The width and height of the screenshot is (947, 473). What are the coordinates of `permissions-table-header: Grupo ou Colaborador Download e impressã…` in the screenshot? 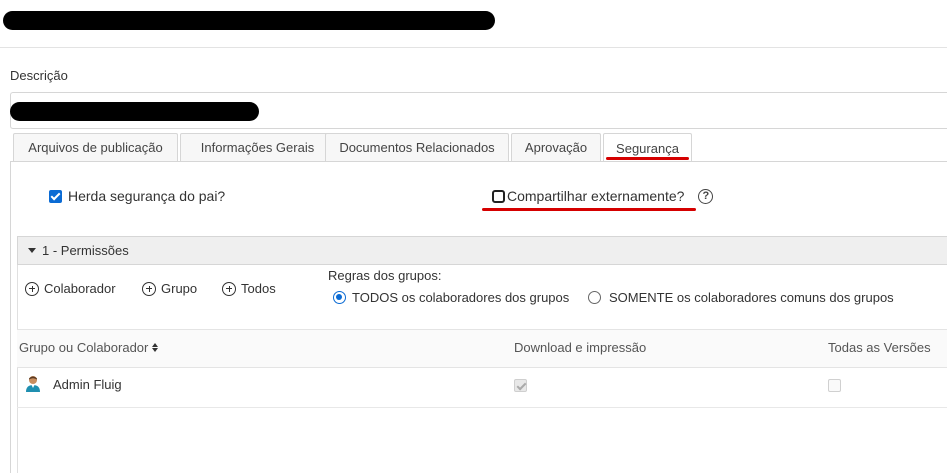 It's located at (482, 348).